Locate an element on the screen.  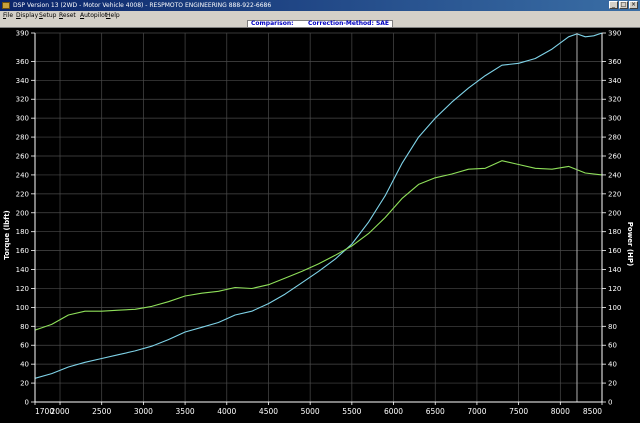
y-tick-label-right: 20 is located at coordinates (612, 384).